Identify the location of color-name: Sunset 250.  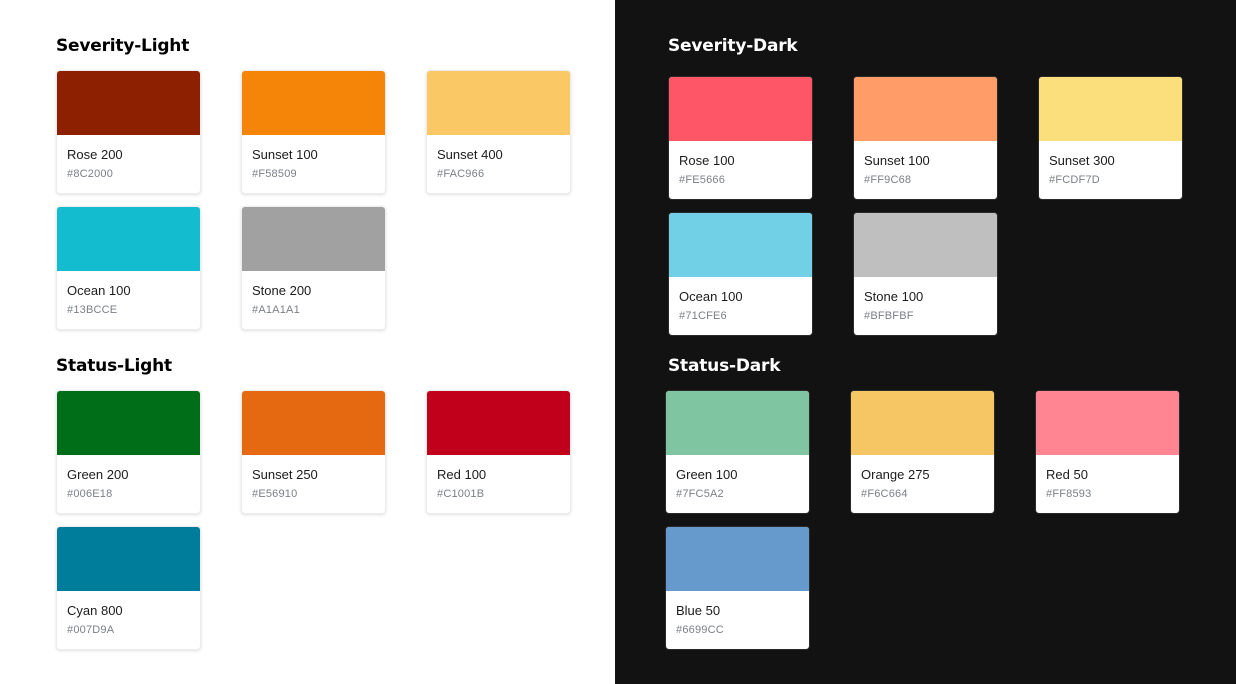
(285, 474).